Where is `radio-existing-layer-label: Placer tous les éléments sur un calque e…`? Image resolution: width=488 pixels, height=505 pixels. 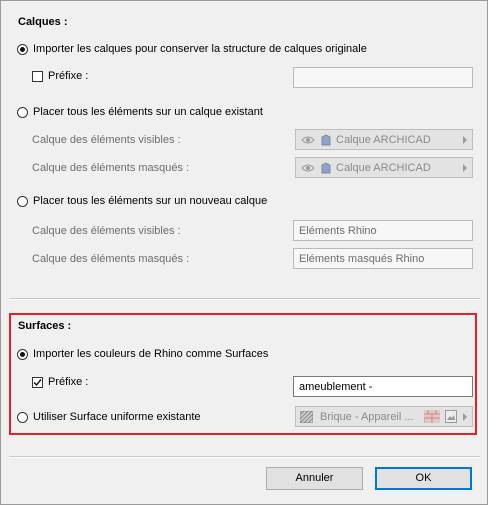
radio-existing-layer-label: Placer tous les éléments sur un calque e… is located at coordinates (148, 112).